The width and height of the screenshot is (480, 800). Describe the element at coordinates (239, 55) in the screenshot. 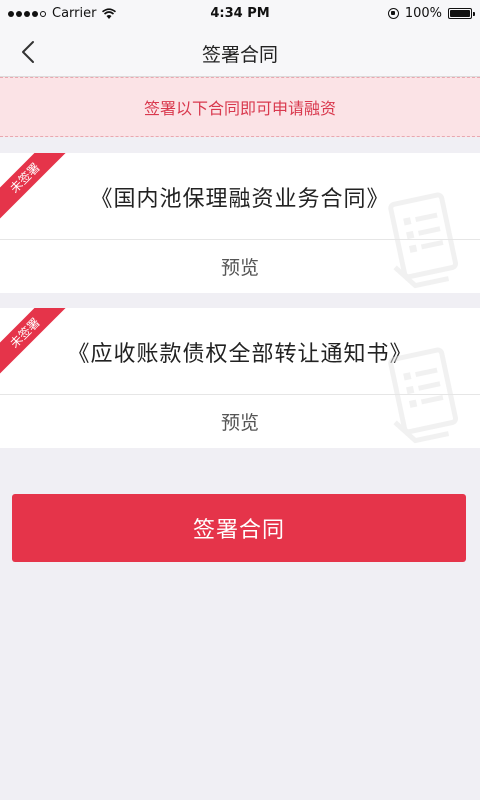

I see `page-title: 签署合同` at that location.